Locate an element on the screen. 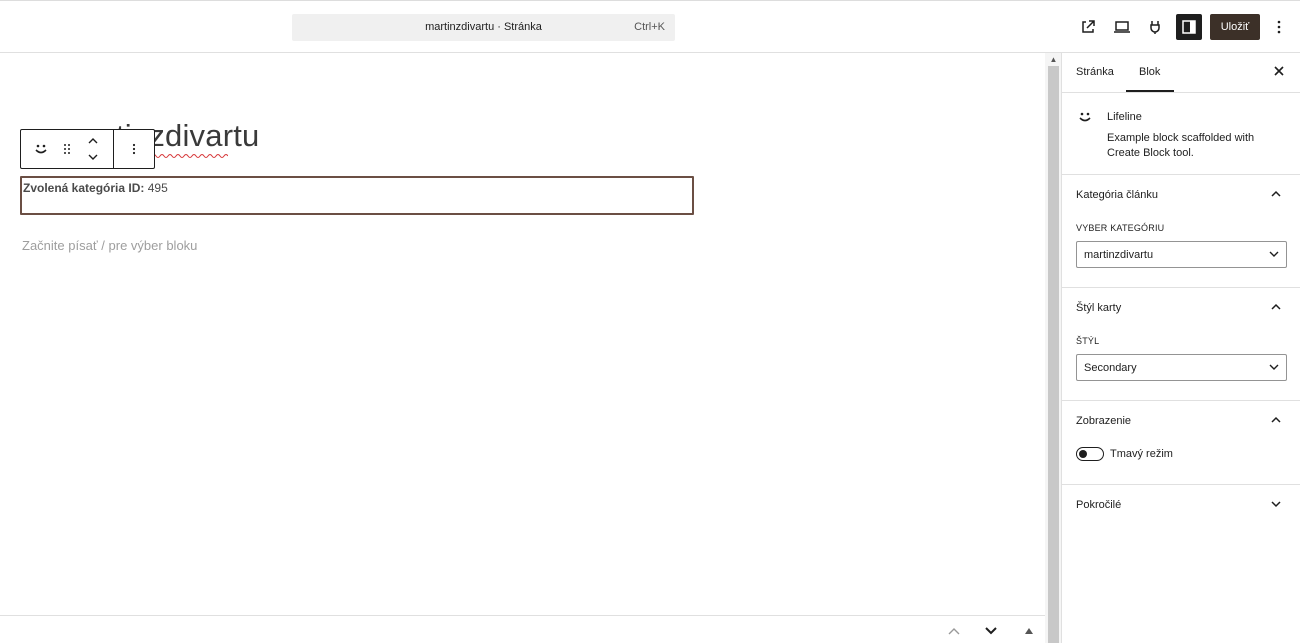 The width and height of the screenshot is (1300, 643). scrollbar-thumb is located at coordinates (1053, 354).